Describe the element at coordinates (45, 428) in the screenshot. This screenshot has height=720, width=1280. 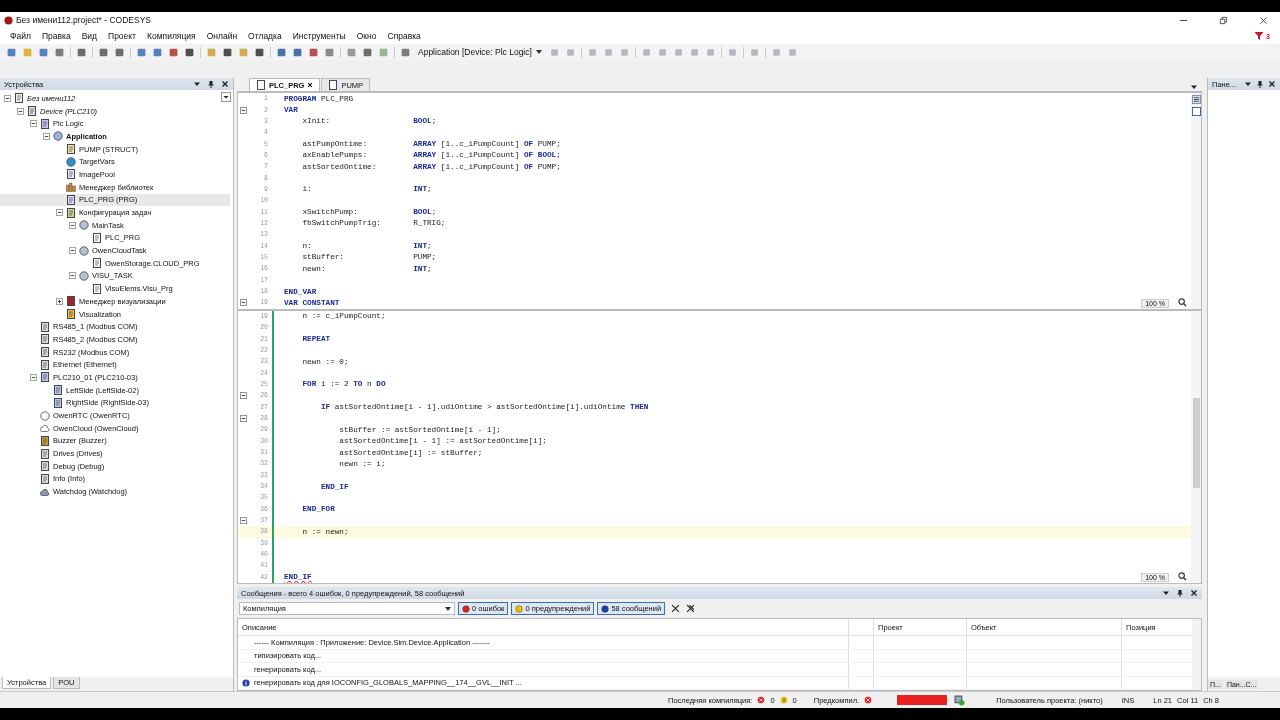
I see `cloud-icon` at that location.